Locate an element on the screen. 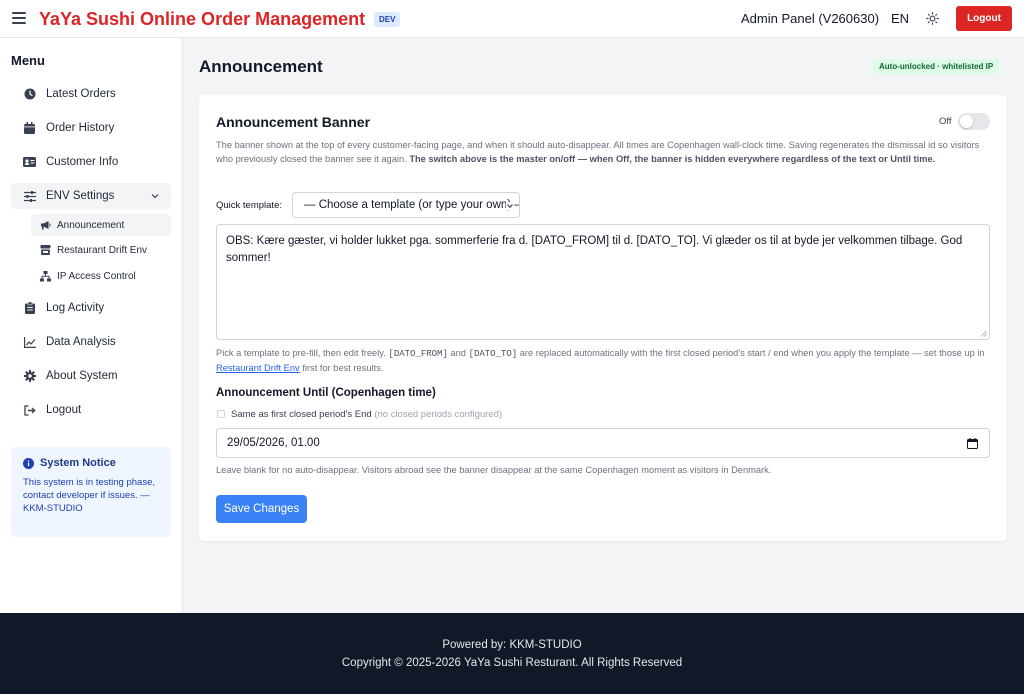  hint-text-2: and is located at coordinates (458, 353).